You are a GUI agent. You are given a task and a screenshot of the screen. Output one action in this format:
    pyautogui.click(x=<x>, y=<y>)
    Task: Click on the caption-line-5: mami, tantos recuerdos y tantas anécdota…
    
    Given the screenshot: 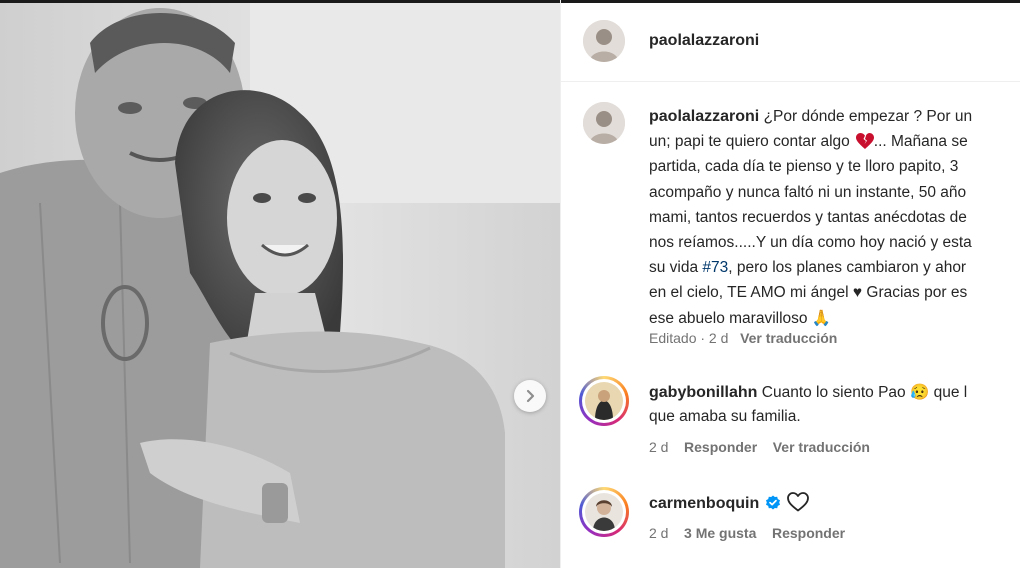 What is the action you would take?
    pyautogui.click(x=808, y=217)
    